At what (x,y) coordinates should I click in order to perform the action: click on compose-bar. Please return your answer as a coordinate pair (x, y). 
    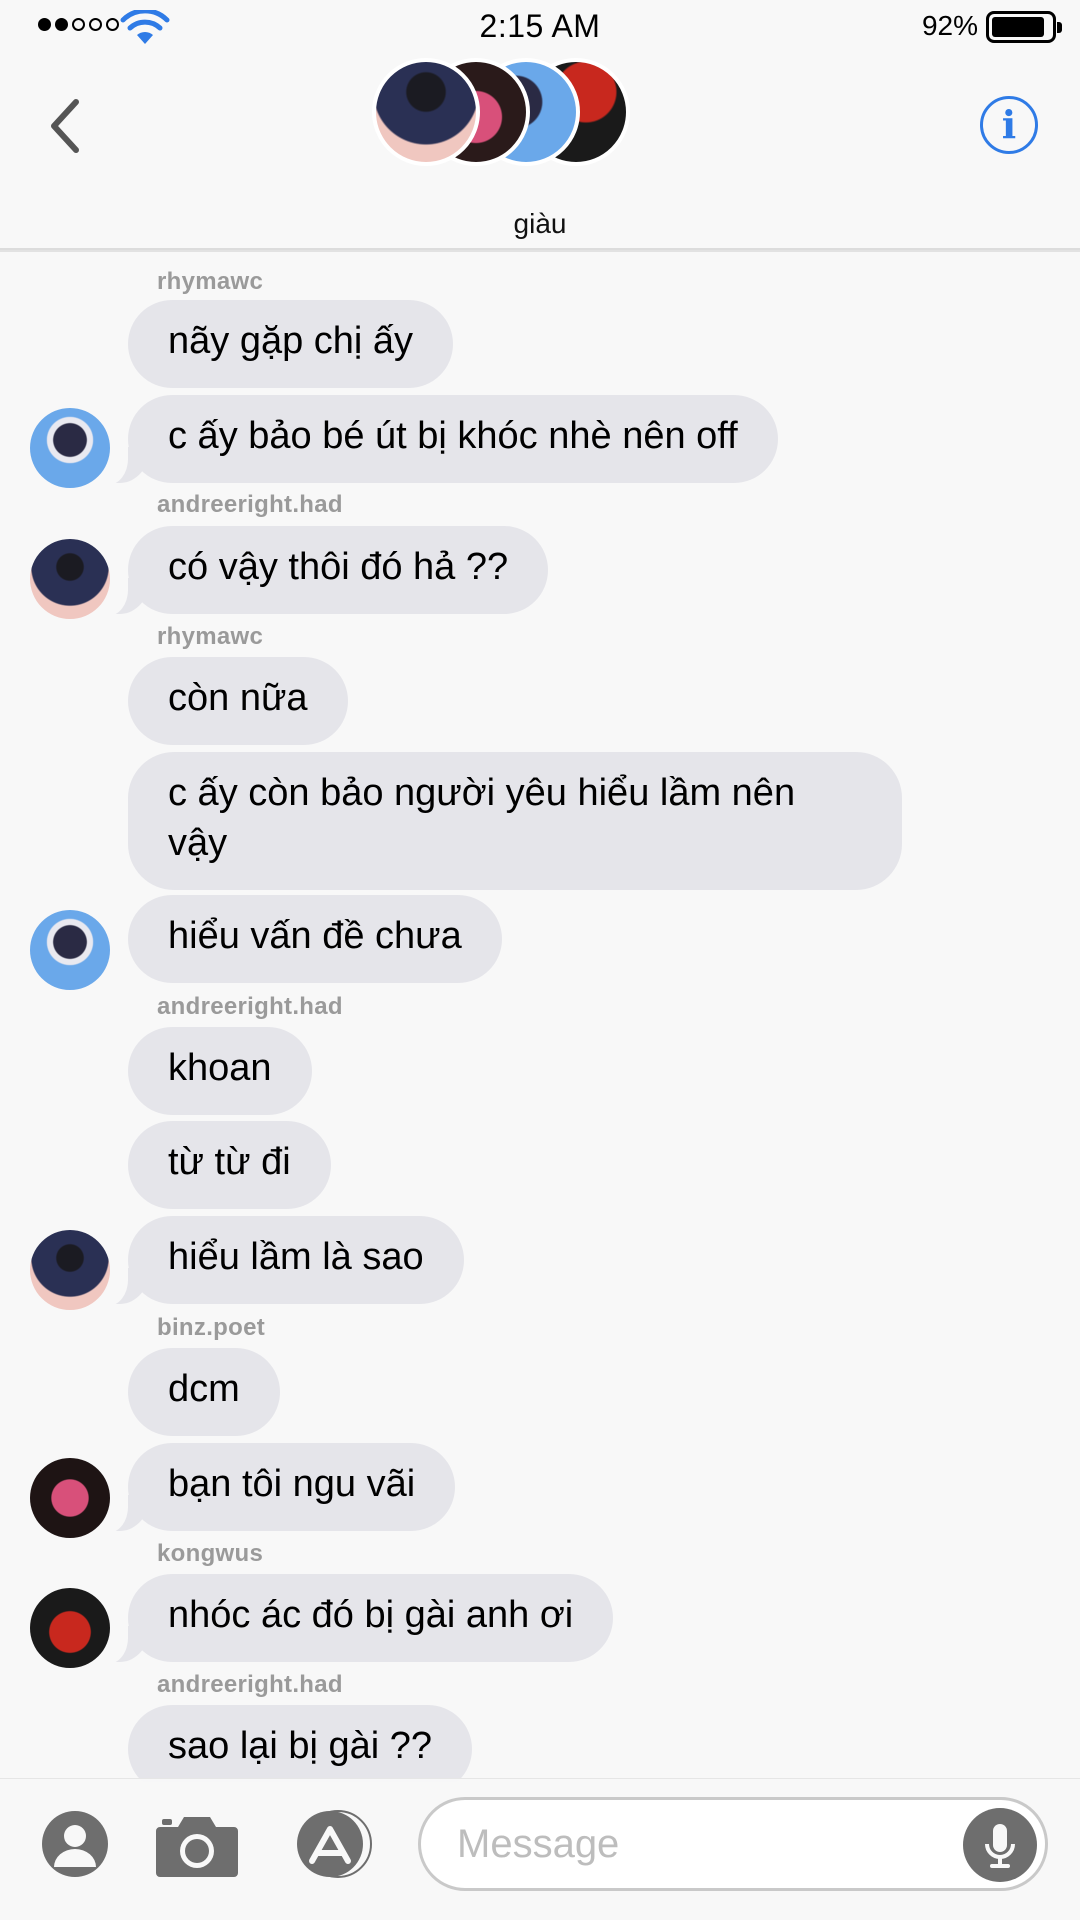
    Looking at the image, I should click on (540, 1849).